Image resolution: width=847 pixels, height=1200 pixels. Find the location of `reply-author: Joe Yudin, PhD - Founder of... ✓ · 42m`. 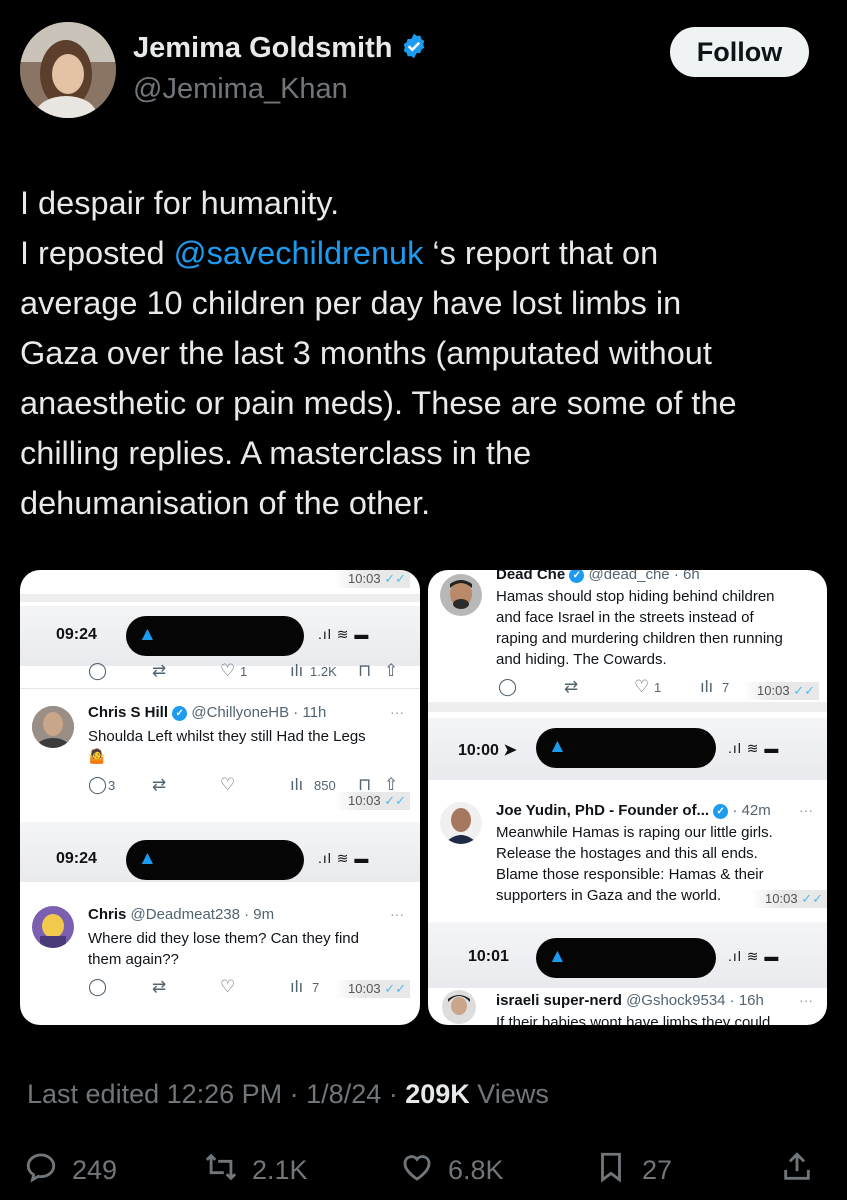

reply-author: Joe Yudin, PhD - Founder of... ✓ · 42m is located at coordinates (633, 810).